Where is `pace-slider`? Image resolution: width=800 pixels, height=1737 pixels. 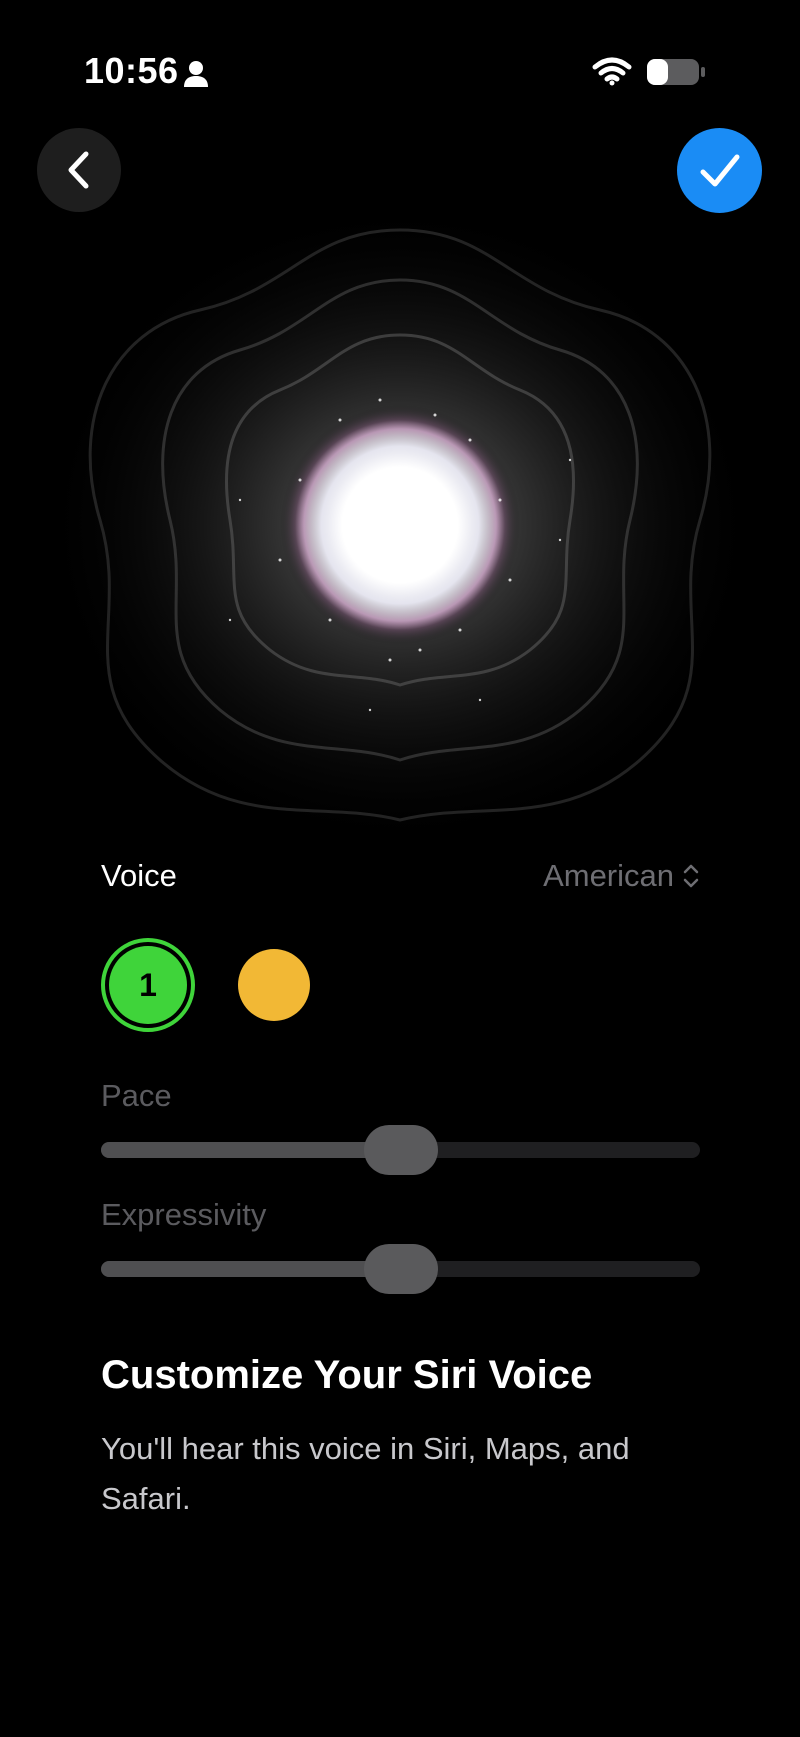 pace-slider is located at coordinates (400, 1150).